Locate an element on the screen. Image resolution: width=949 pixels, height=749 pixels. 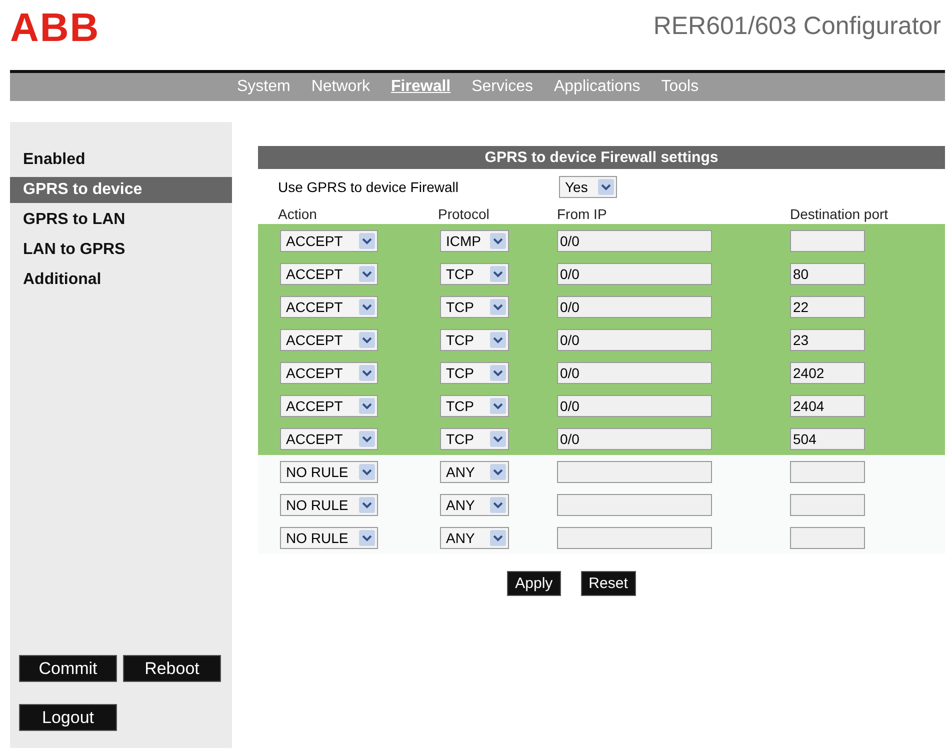
port-field: 23 is located at coordinates (827, 339).